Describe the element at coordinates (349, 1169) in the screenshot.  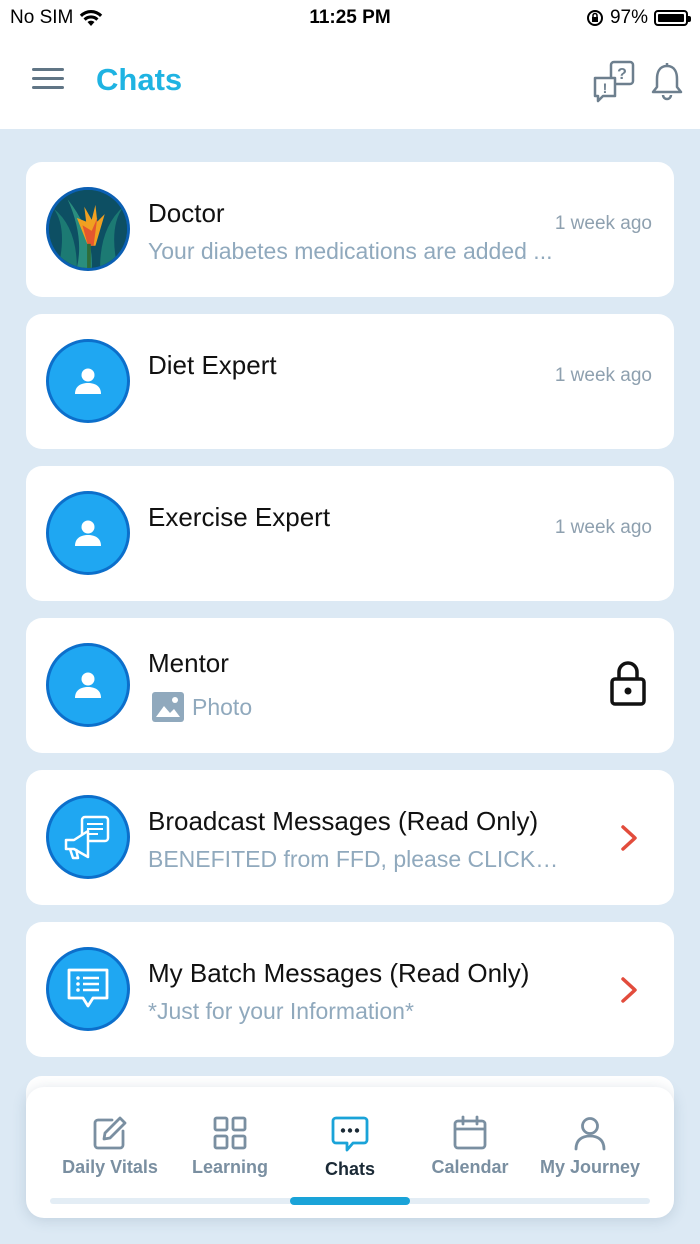
I see `tab-label: Chats` at that location.